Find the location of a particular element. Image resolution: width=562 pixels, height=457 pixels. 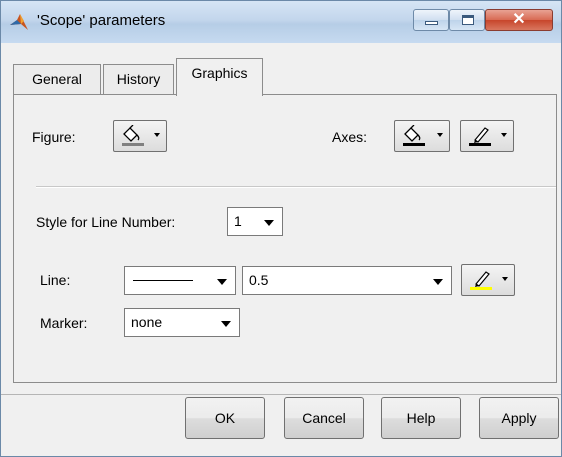

line-width-select: 0.5 is located at coordinates (347, 280).